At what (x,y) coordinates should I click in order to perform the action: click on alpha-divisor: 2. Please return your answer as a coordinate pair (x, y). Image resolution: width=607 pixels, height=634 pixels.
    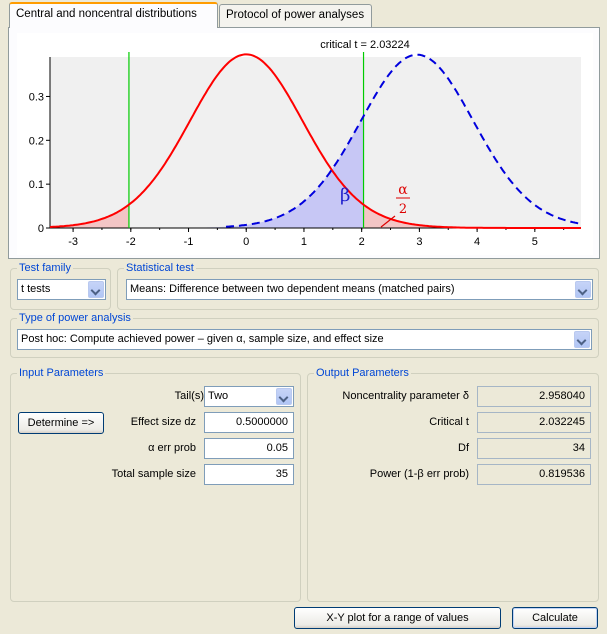
    Looking at the image, I should click on (403, 209).